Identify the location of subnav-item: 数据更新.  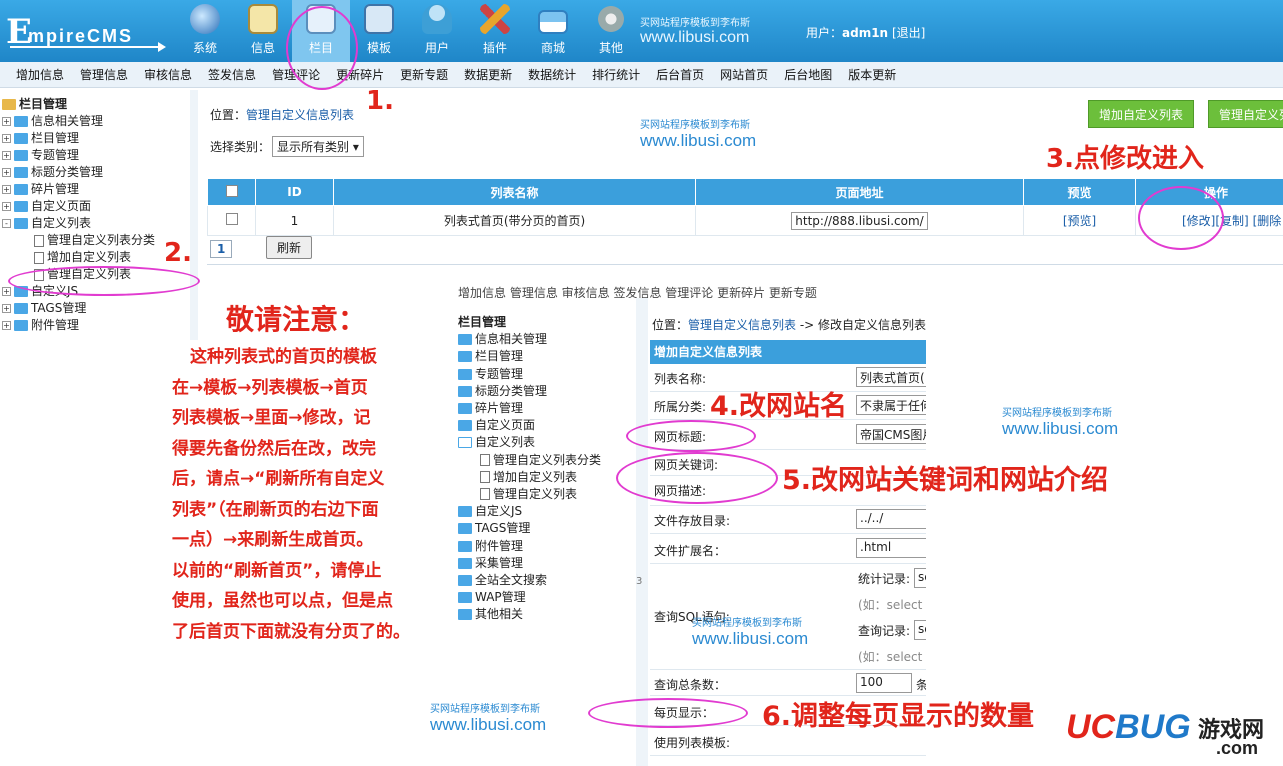
(488, 74).